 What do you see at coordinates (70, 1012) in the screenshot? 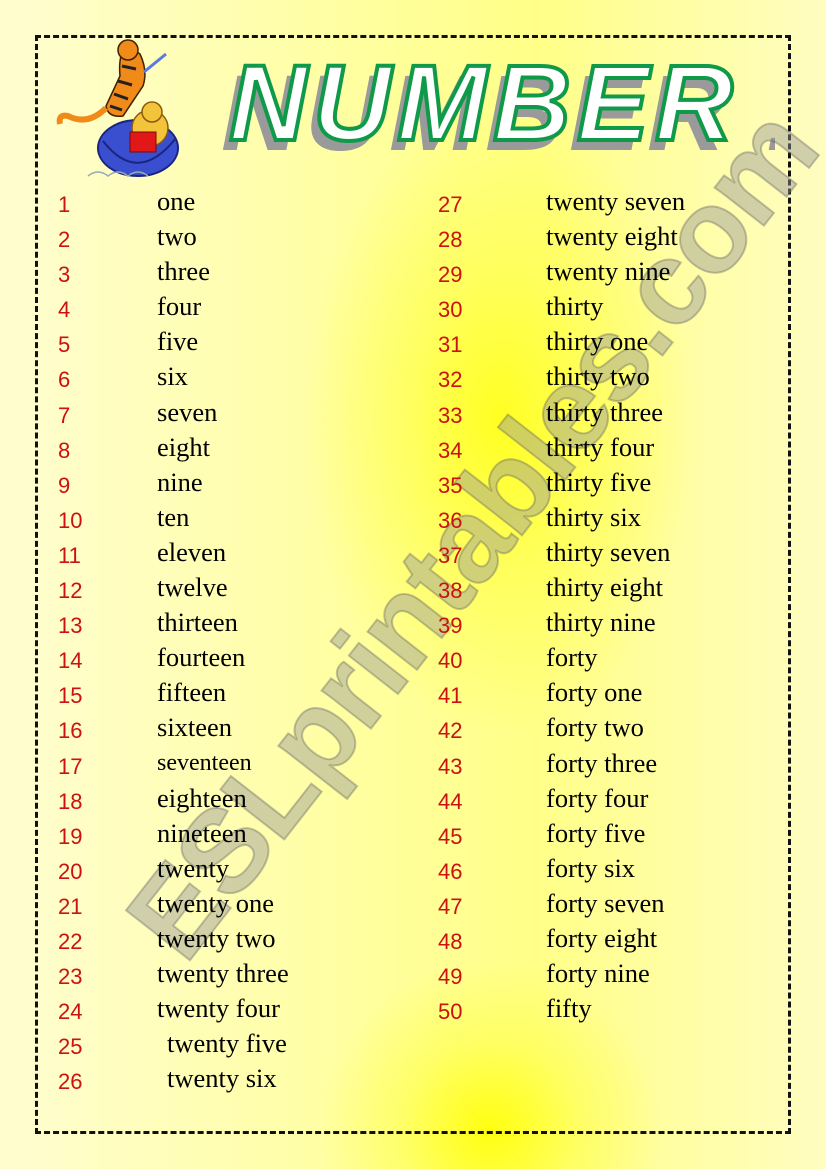
I see `number-digit: 24` at bounding box center [70, 1012].